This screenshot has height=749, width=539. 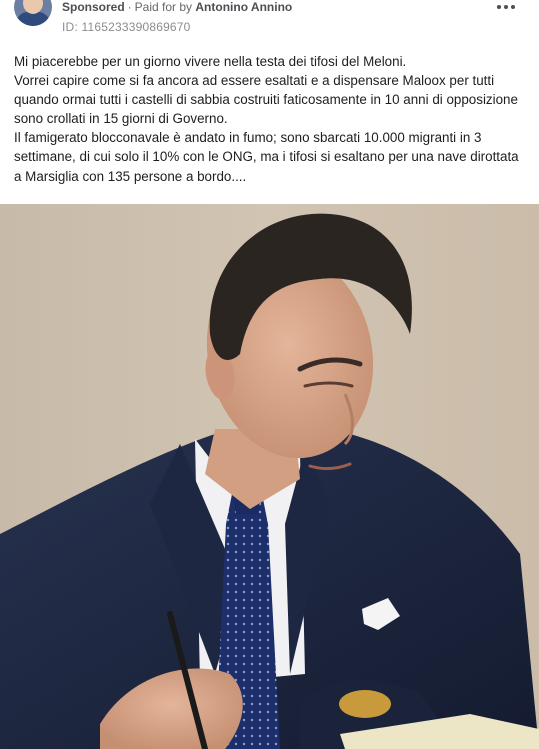 I want to click on library-id: ID: 1165233390869670, so click(x=126, y=27).